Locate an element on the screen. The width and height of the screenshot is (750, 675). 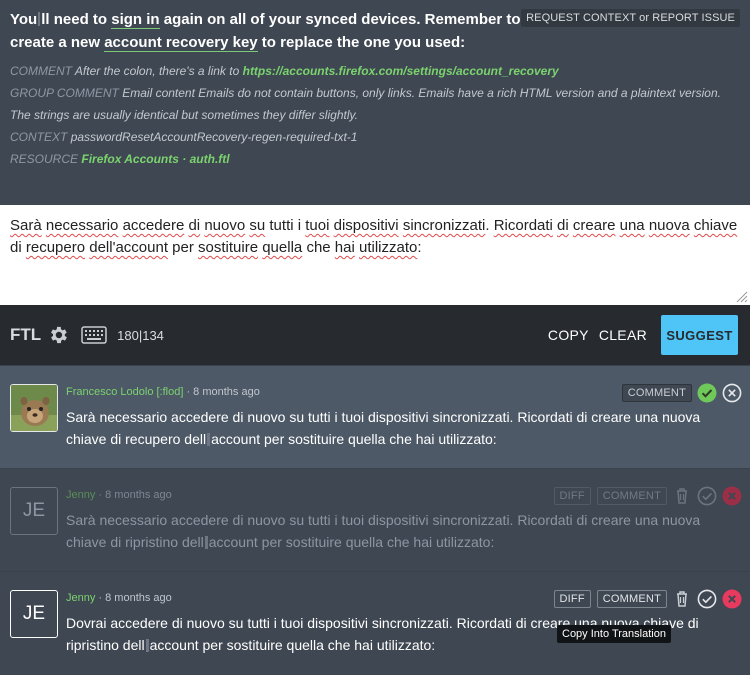
editor-word: recupero is located at coordinates (55, 247).